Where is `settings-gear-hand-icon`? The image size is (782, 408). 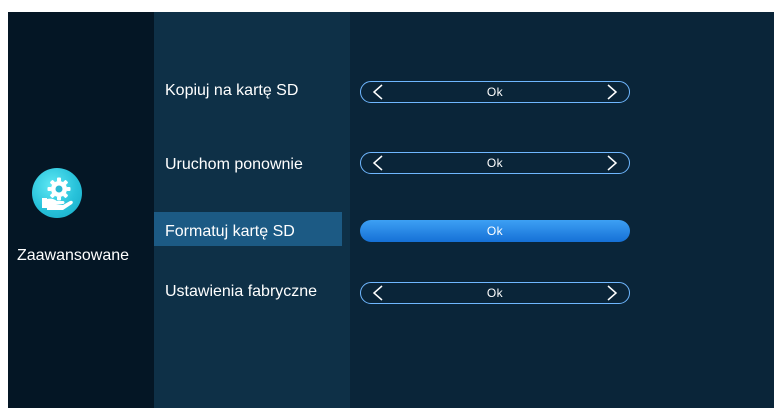 settings-gear-hand-icon is located at coordinates (57, 193).